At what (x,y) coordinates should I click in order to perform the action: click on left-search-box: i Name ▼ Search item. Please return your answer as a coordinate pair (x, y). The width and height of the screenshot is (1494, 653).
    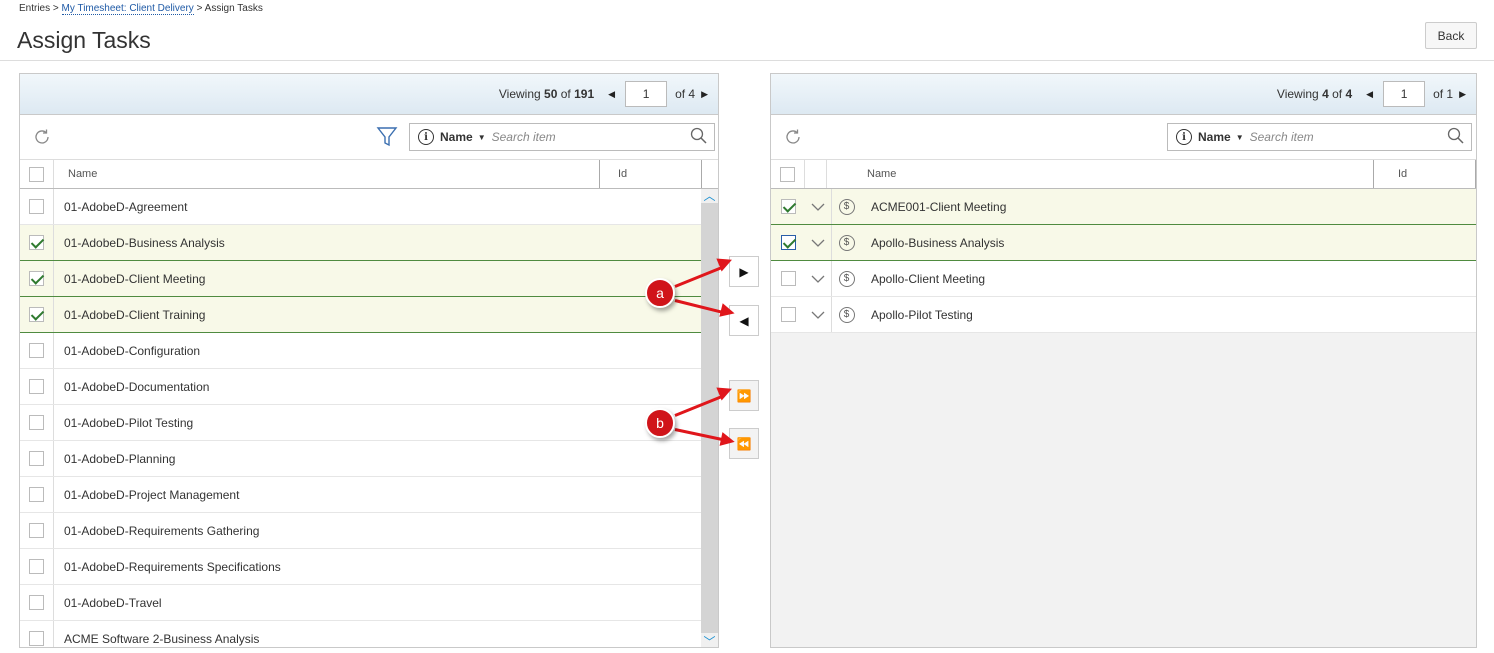
    Looking at the image, I should click on (562, 137).